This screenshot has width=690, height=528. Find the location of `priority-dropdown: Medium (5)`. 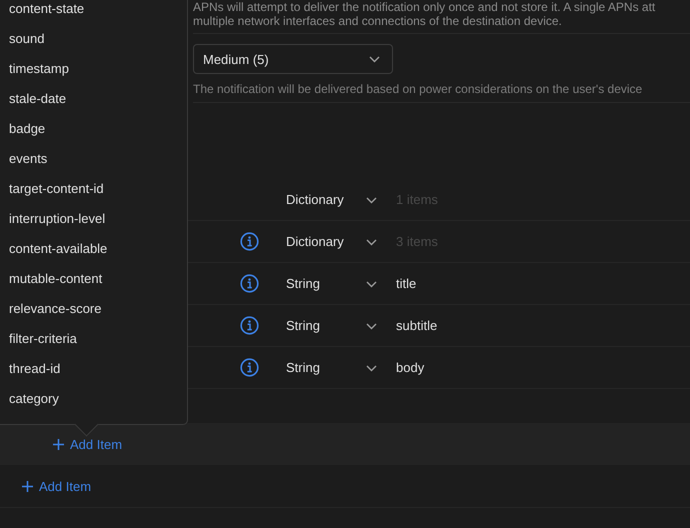

priority-dropdown: Medium (5) is located at coordinates (293, 59).